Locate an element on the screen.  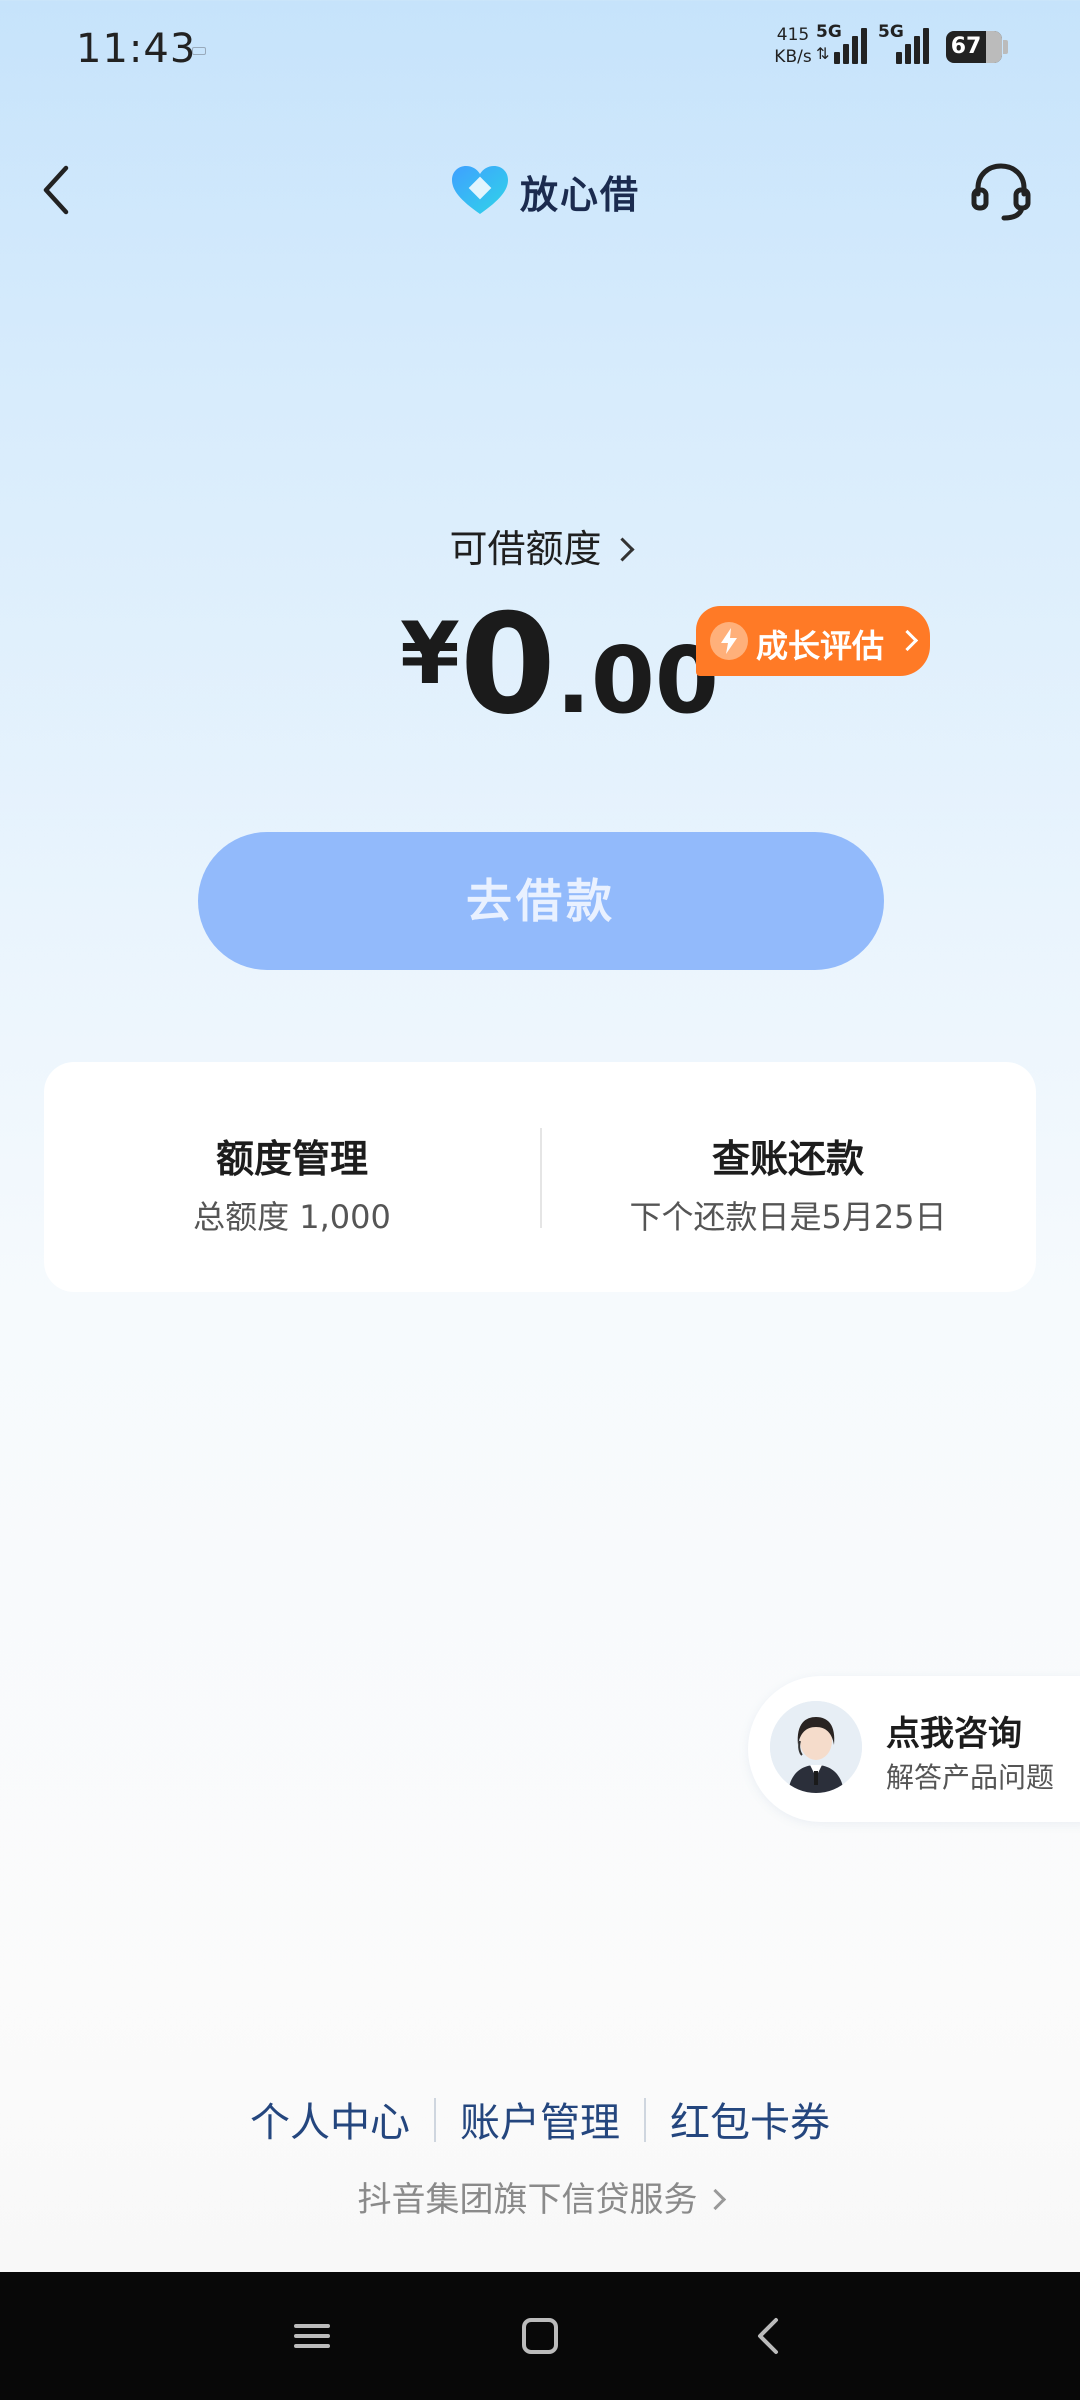
data-arrows-icon: ⇅ is located at coordinates (823, 53).